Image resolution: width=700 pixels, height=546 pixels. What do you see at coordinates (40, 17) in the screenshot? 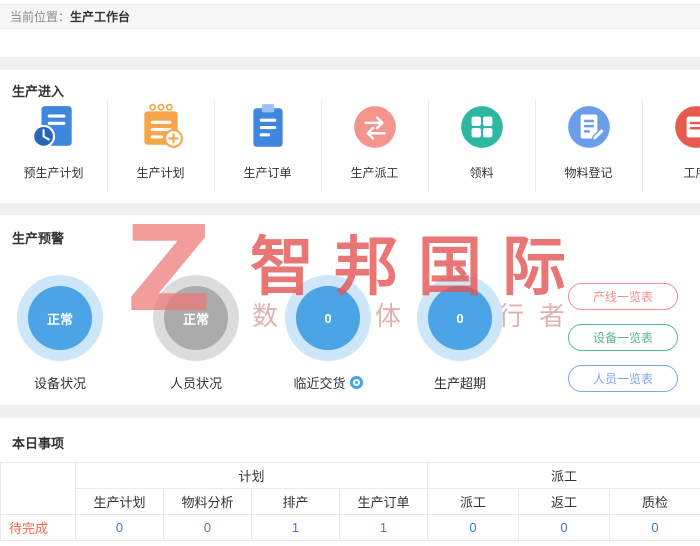
I see `breadcrumb-prefix: 当前位置：` at bounding box center [40, 17].